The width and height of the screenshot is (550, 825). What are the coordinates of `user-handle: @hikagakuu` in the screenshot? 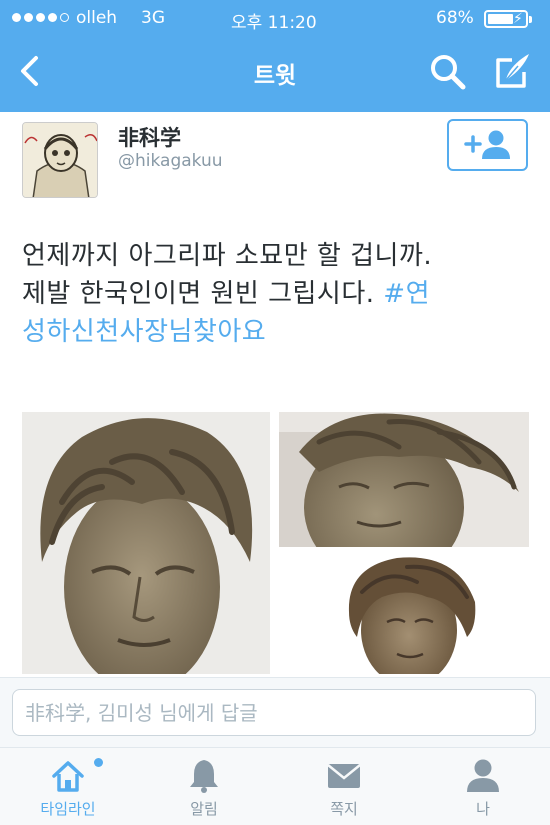 It's located at (170, 161).